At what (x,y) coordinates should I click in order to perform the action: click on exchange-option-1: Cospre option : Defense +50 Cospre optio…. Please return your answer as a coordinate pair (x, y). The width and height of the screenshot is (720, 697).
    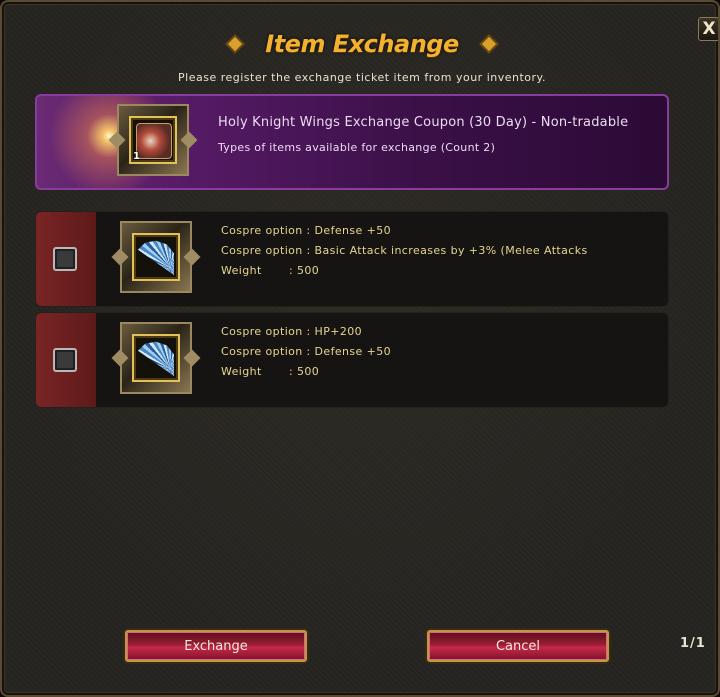
    Looking at the image, I should click on (352, 259).